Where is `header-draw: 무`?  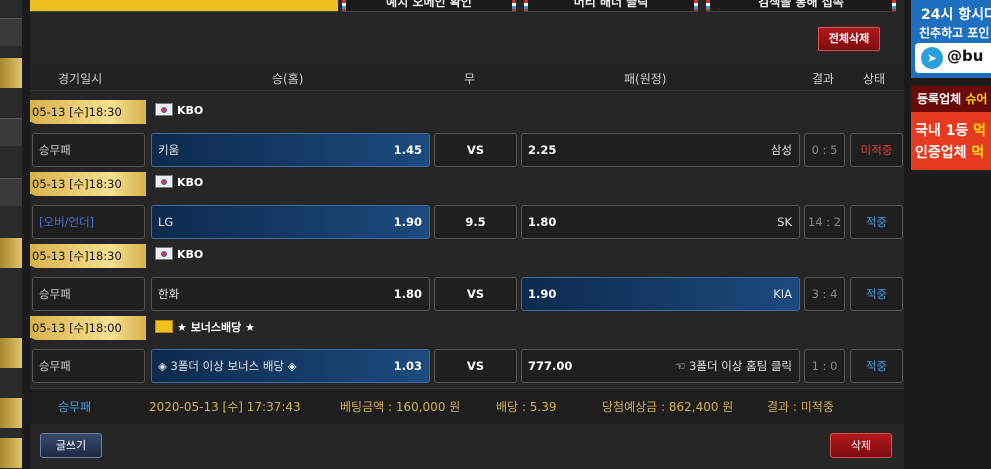 header-draw: 무 is located at coordinates (470, 79).